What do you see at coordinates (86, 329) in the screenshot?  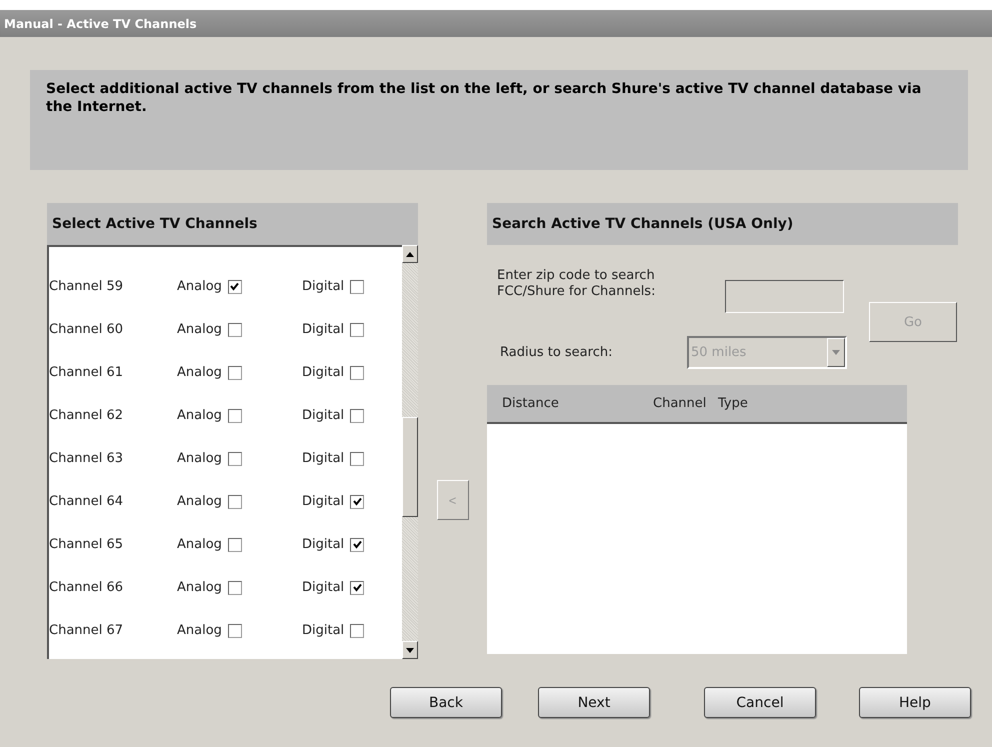 I see `channel-name: Channel 60` at bounding box center [86, 329].